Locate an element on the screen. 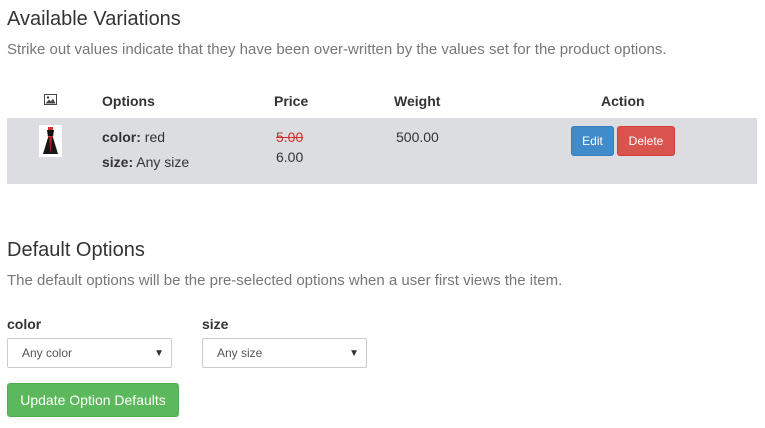 This screenshot has height=428, width=765. size-label: size is located at coordinates (215, 324).